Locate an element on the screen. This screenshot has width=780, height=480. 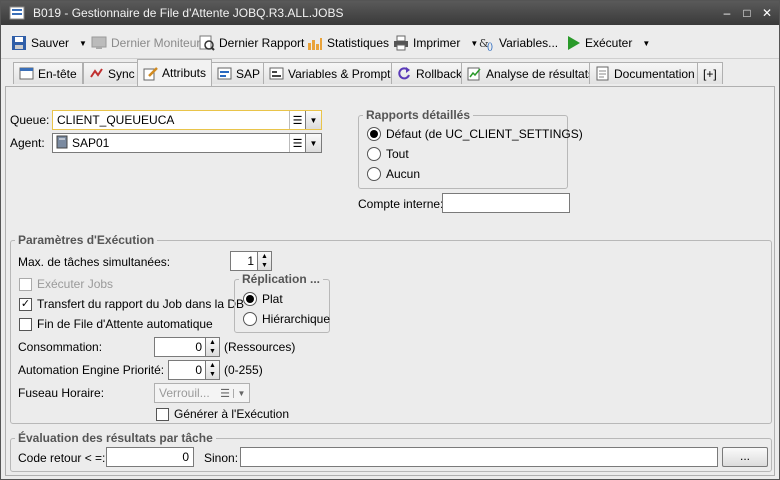
max-tasks-label: Max. de tâches simultanées: is located at coordinates (94, 262).